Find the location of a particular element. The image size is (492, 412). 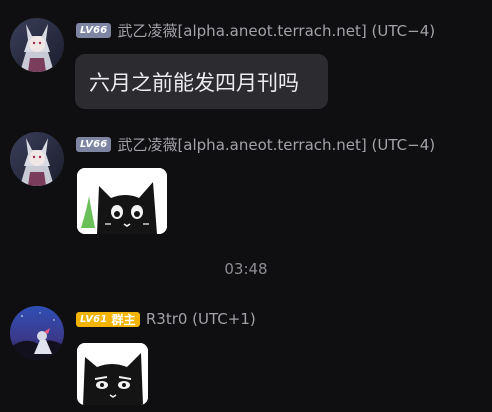

message-bubble: 六月之前能发四月刊吗 is located at coordinates (201, 81).